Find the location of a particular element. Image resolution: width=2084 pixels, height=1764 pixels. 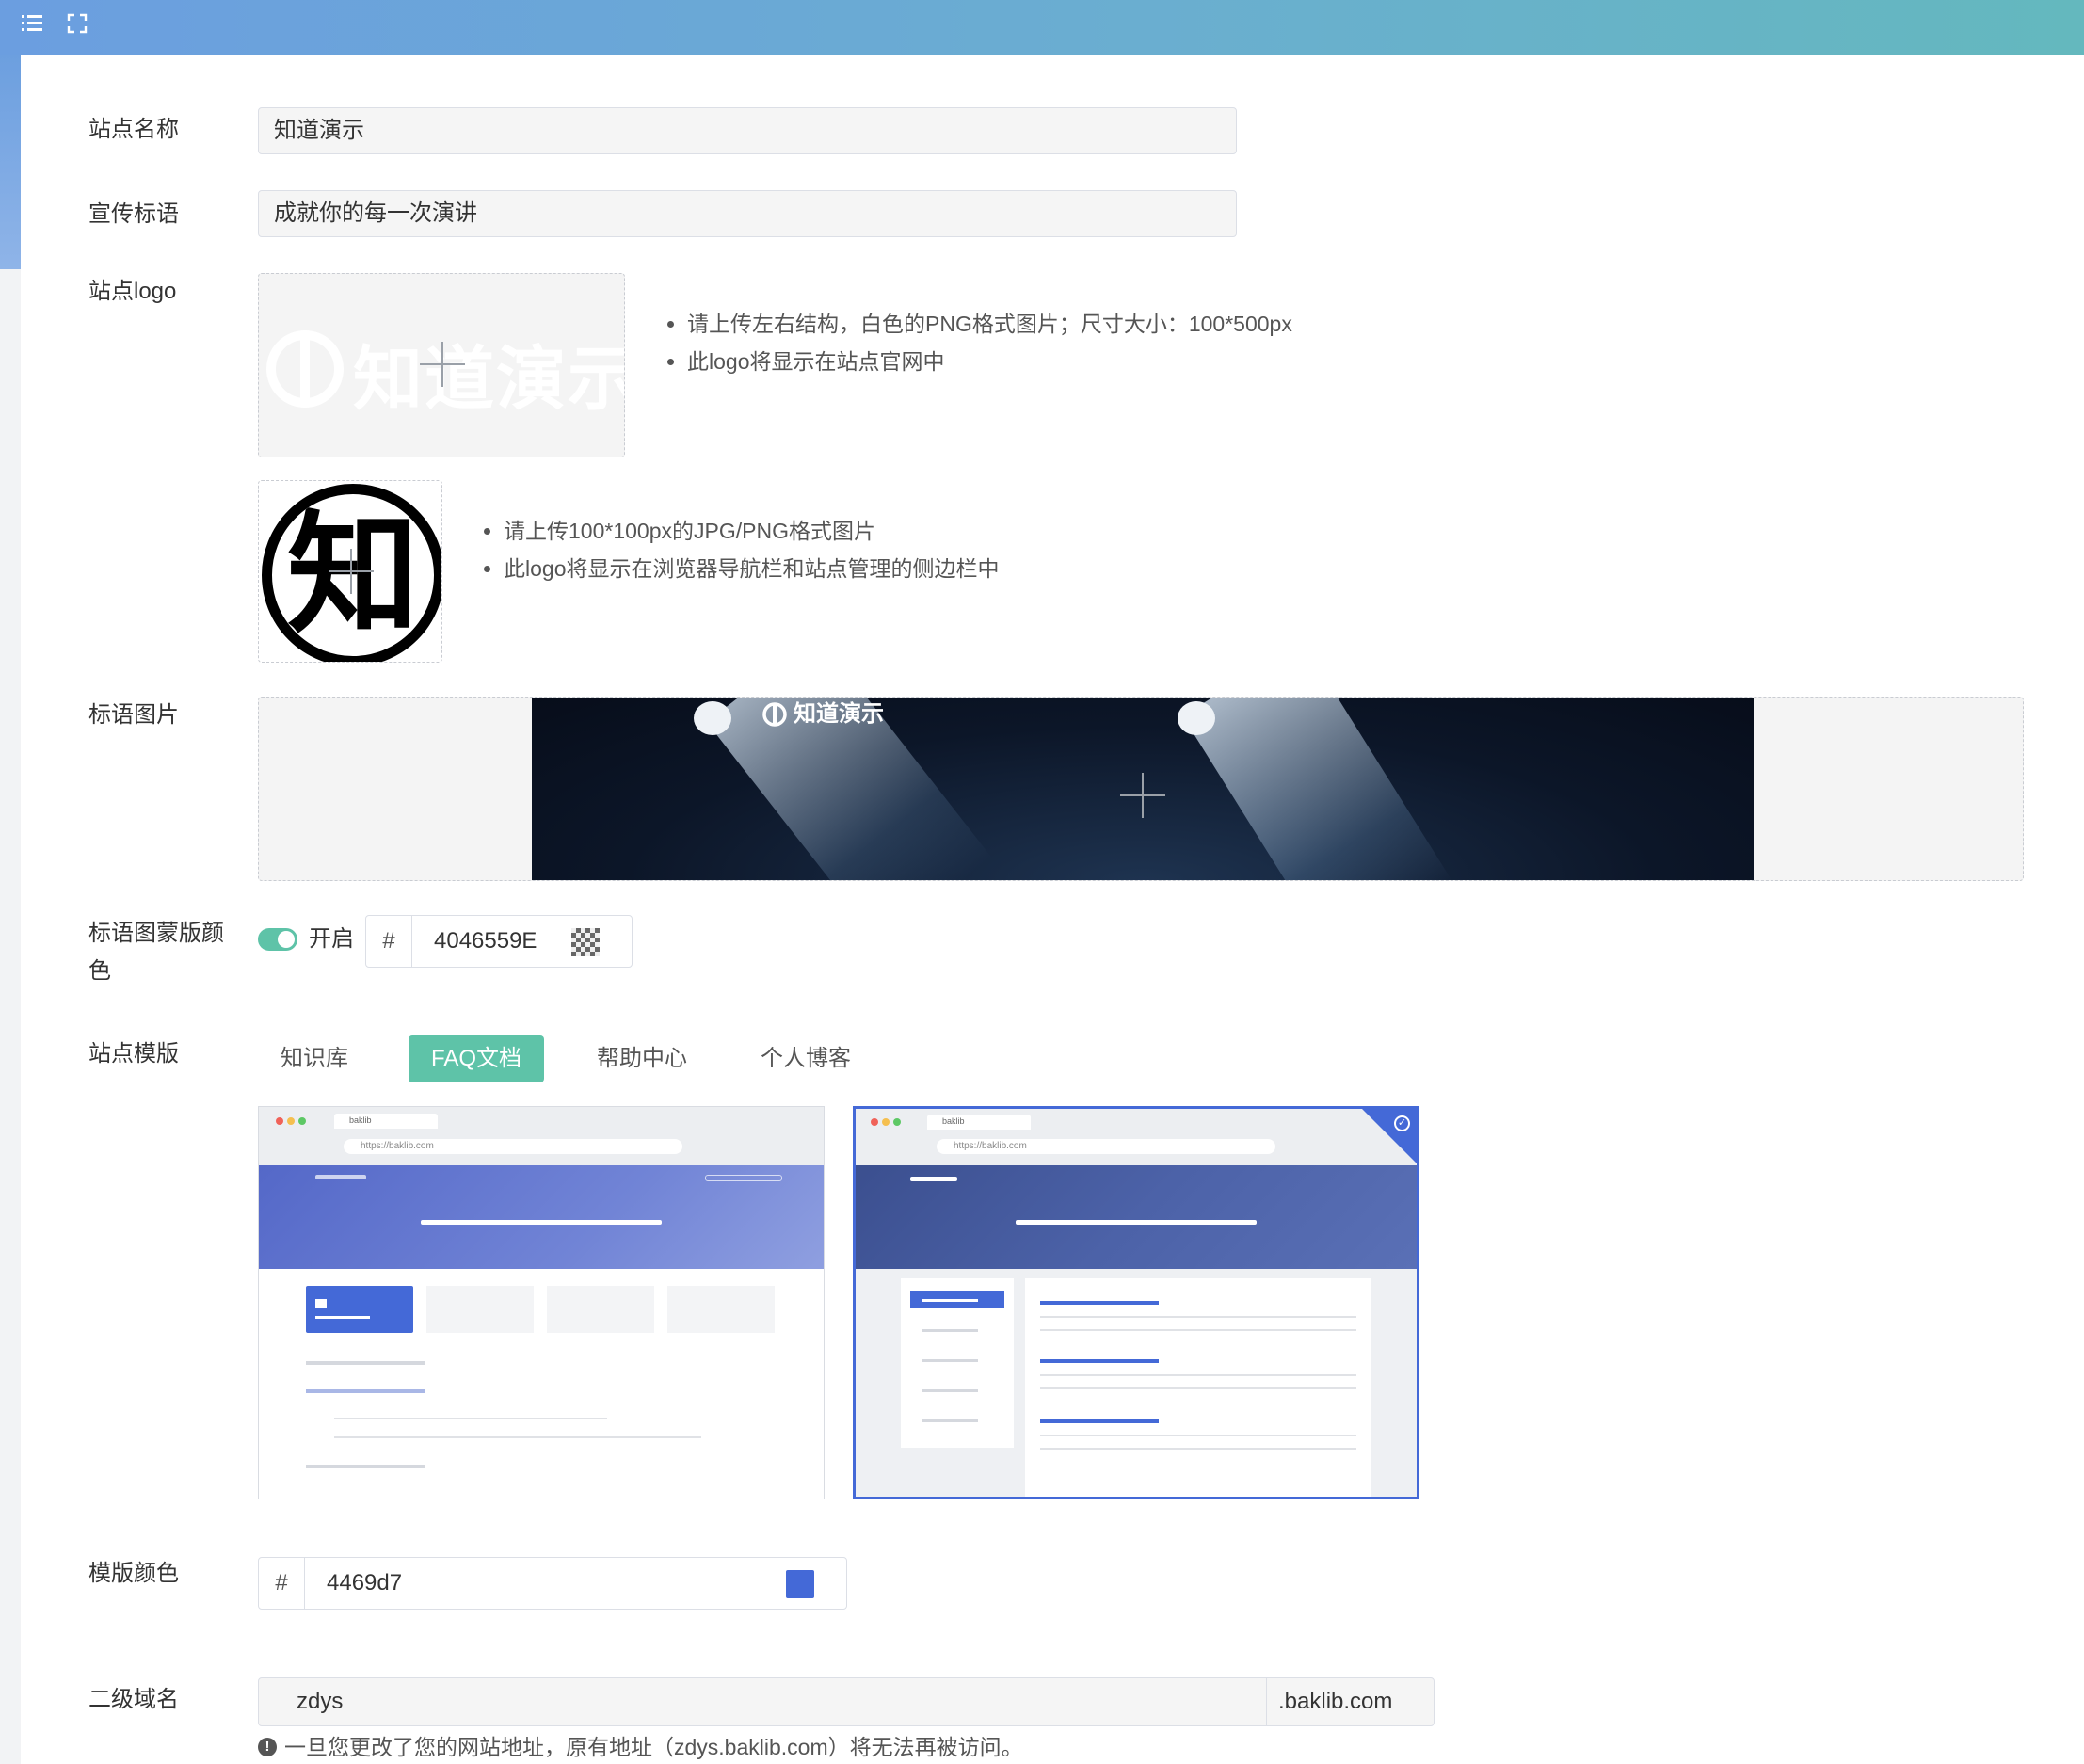

icon-logo-upload: 知 is located at coordinates (350, 571).